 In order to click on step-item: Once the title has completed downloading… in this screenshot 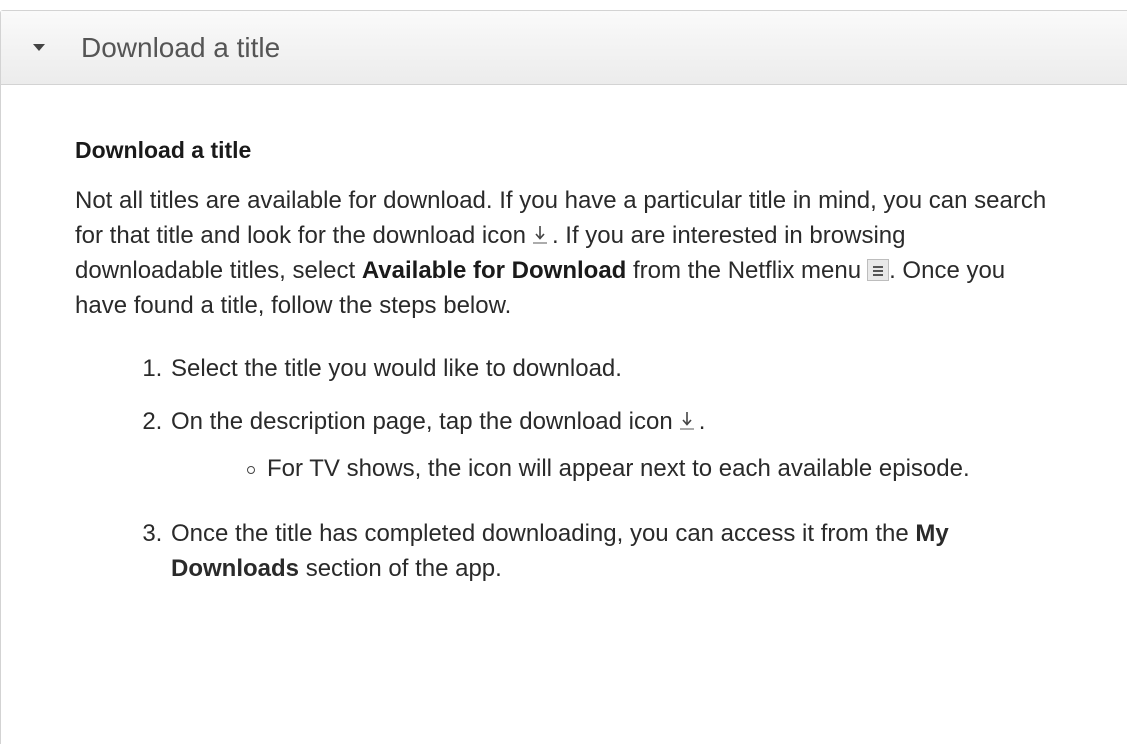, I will do `click(612, 551)`.